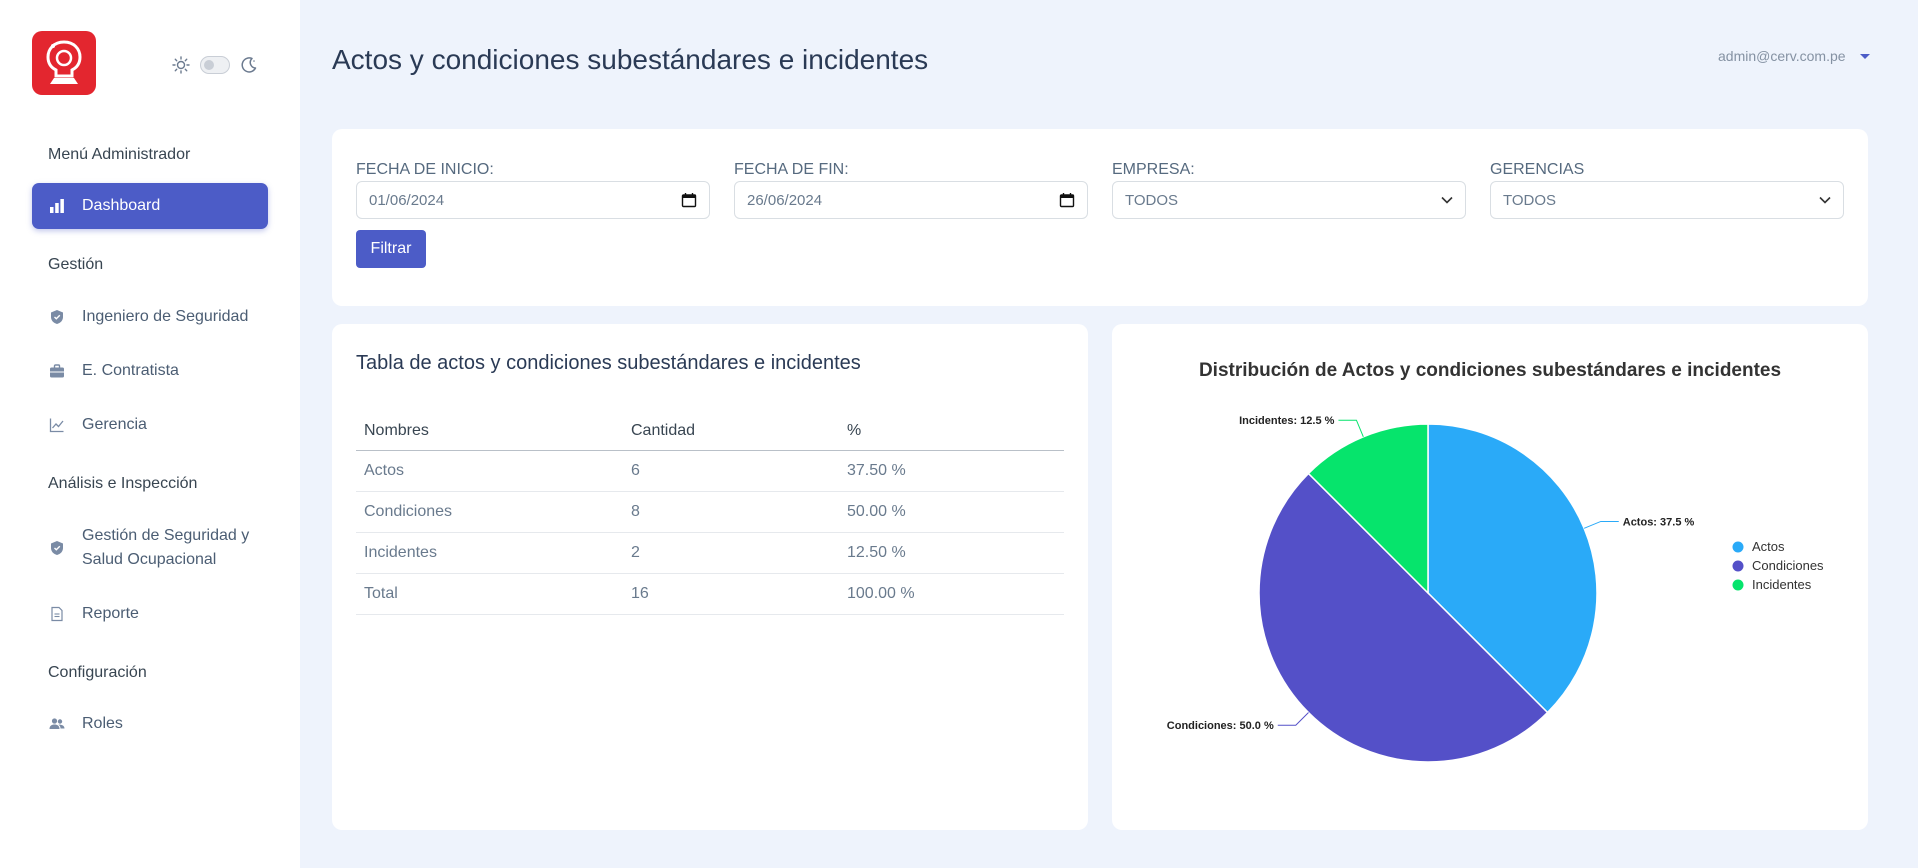 This screenshot has width=1918, height=868. Describe the element at coordinates (1667, 200) in the screenshot. I see `gerencias-select: TODOS` at that location.